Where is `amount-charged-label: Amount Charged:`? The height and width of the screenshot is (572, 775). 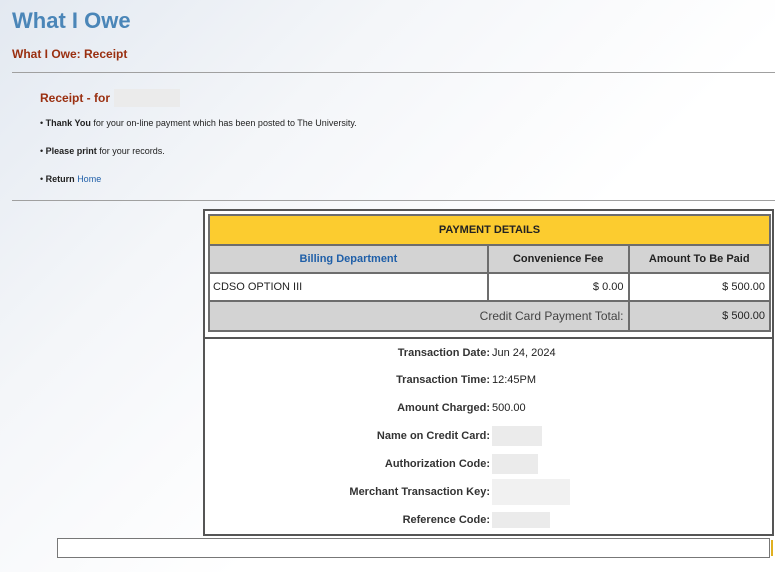
amount-charged-label: Amount Charged: is located at coordinates (443, 408).